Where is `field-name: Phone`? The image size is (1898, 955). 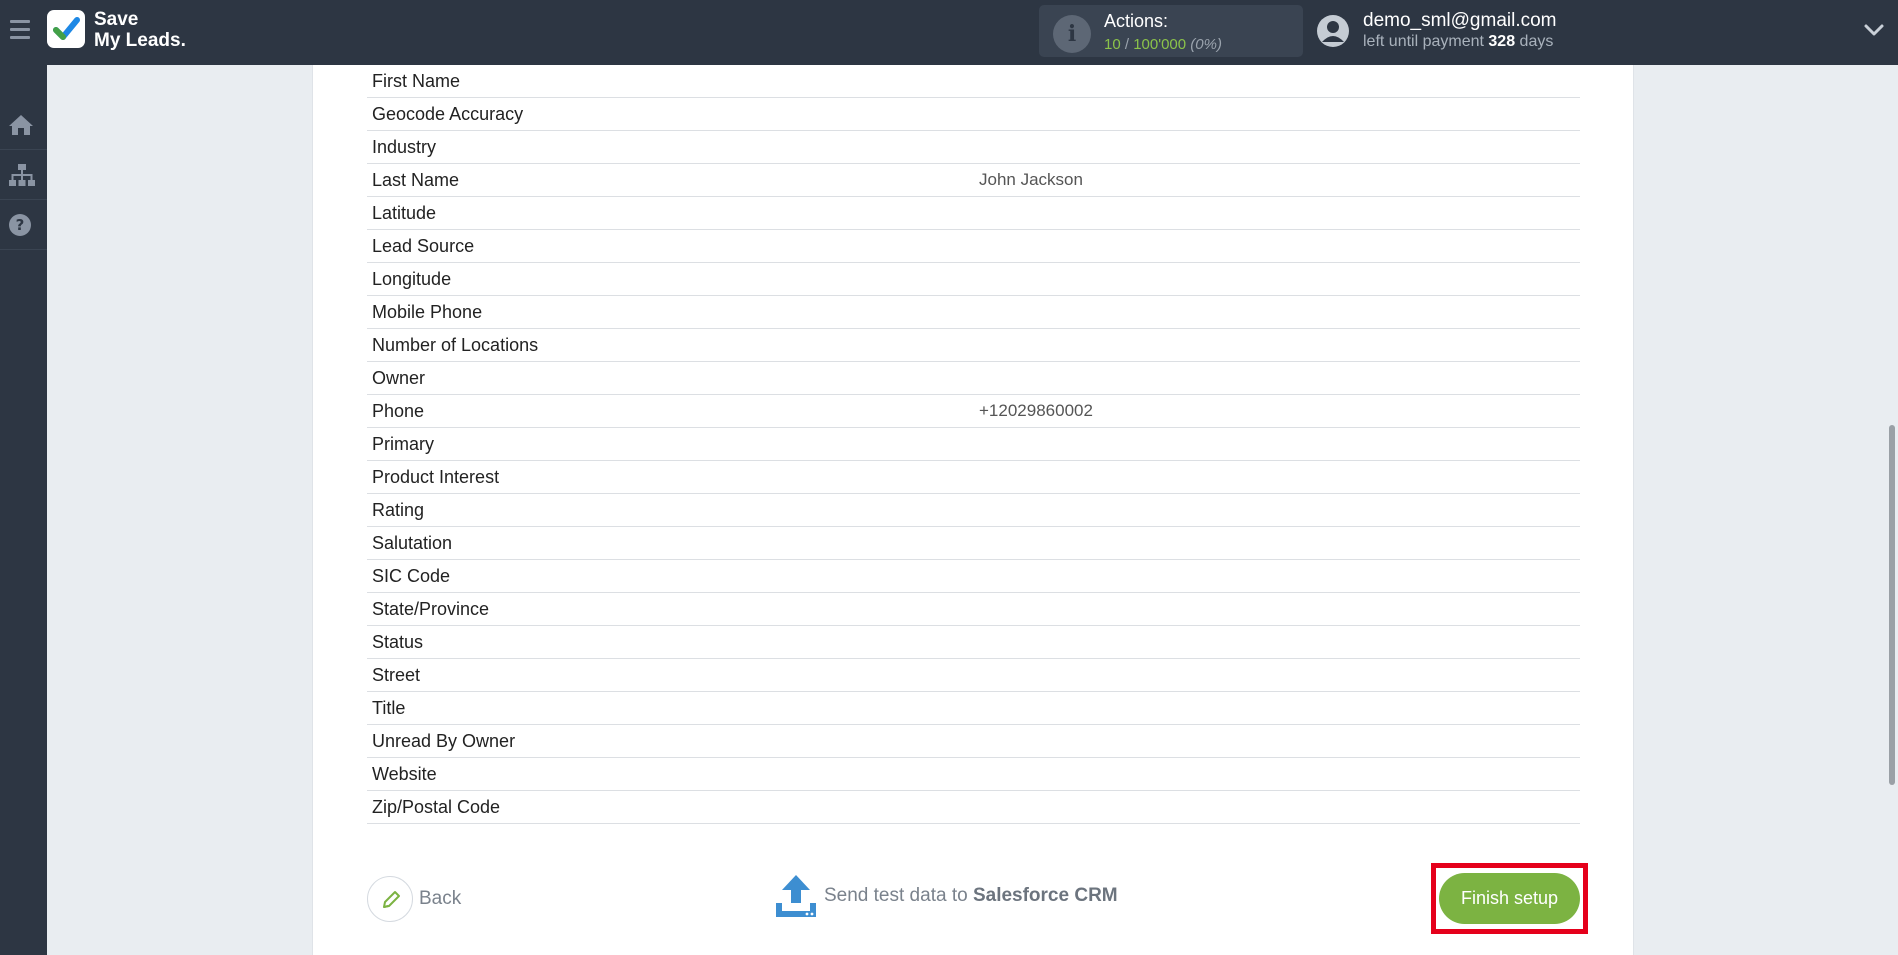 field-name: Phone is located at coordinates (398, 411).